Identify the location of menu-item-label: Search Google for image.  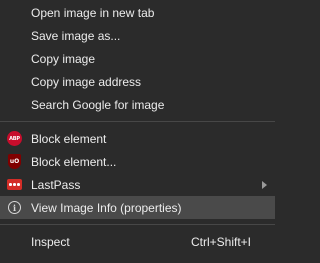
(98, 104).